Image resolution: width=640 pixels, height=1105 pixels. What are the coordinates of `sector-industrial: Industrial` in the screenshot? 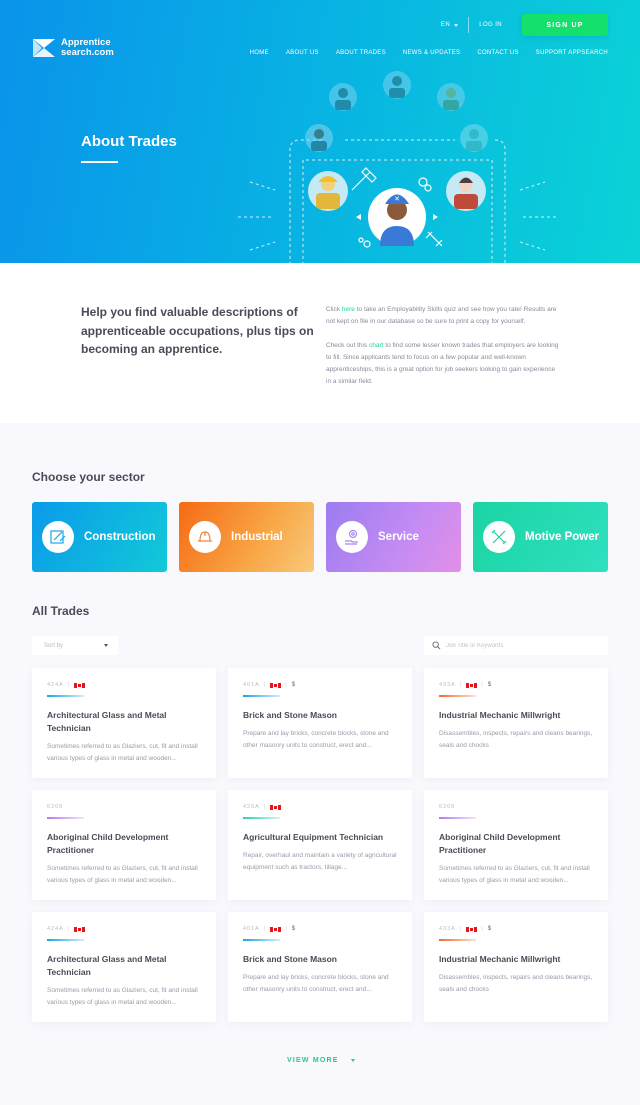 It's located at (246, 537).